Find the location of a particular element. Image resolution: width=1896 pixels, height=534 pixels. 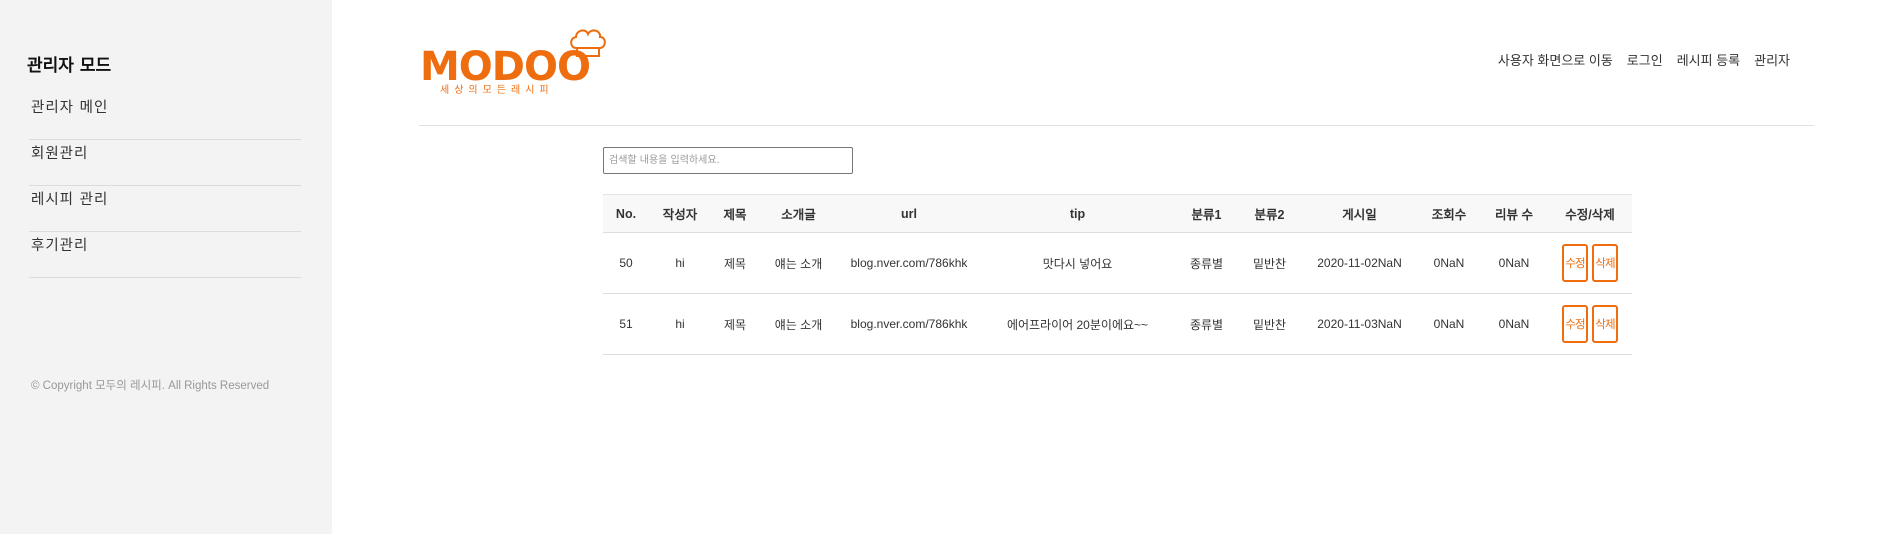

col-header-date: 게시일 is located at coordinates (1359, 215).